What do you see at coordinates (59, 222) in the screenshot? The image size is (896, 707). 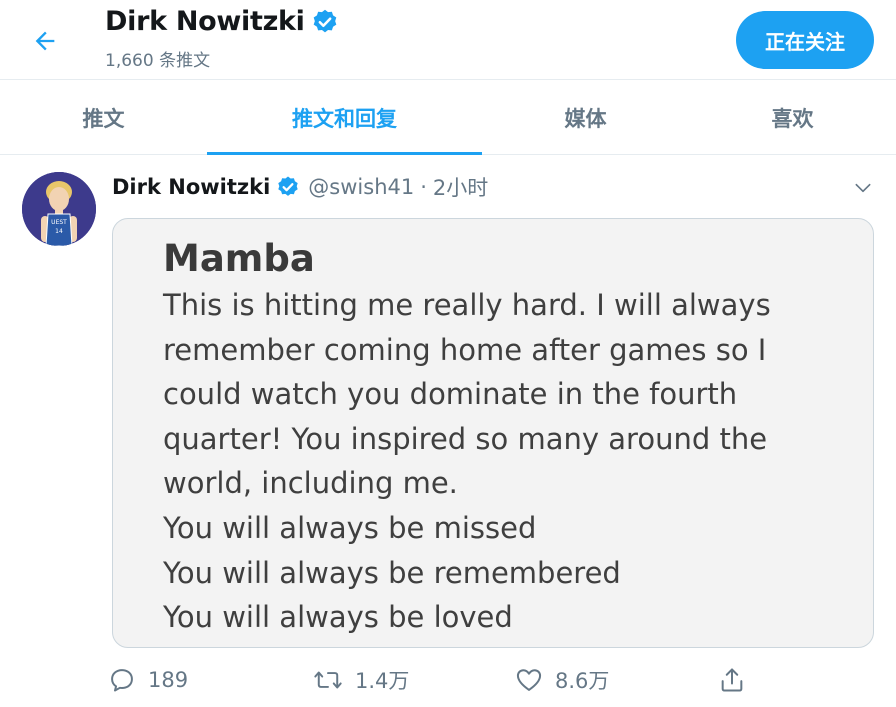 I see `svg-text: UEST` at bounding box center [59, 222].